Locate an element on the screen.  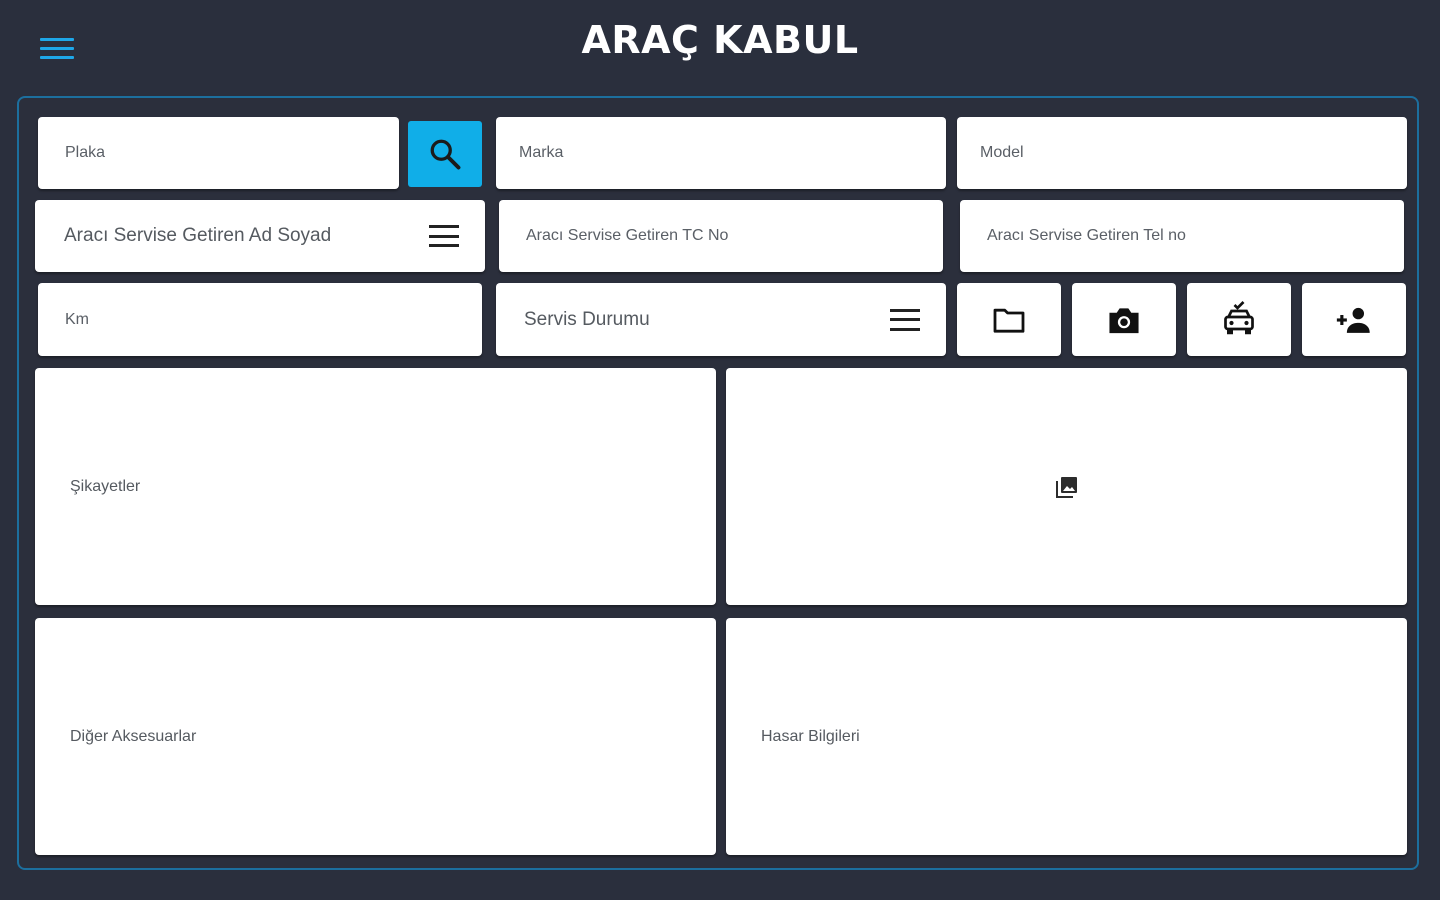
folder-icon is located at coordinates (1009, 320).